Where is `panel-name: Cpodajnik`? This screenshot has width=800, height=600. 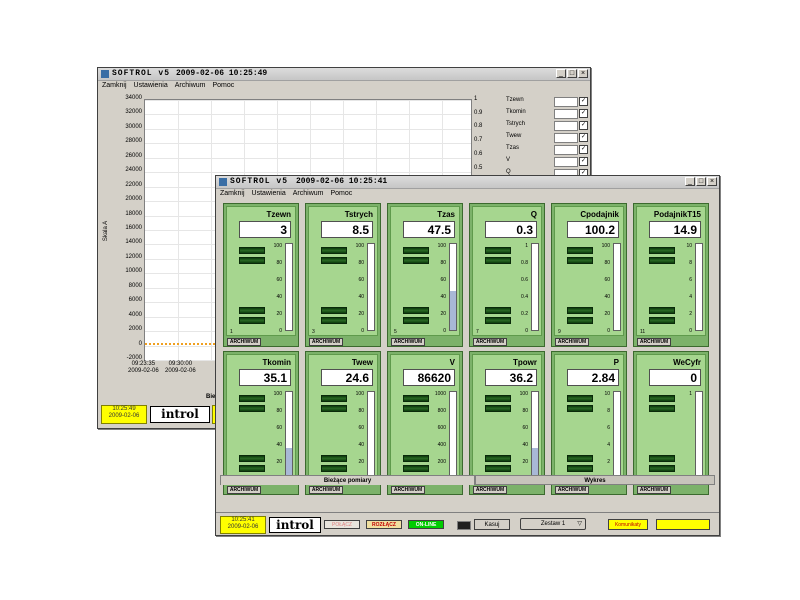 panel-name: Cpodajnik is located at coordinates (599, 214).